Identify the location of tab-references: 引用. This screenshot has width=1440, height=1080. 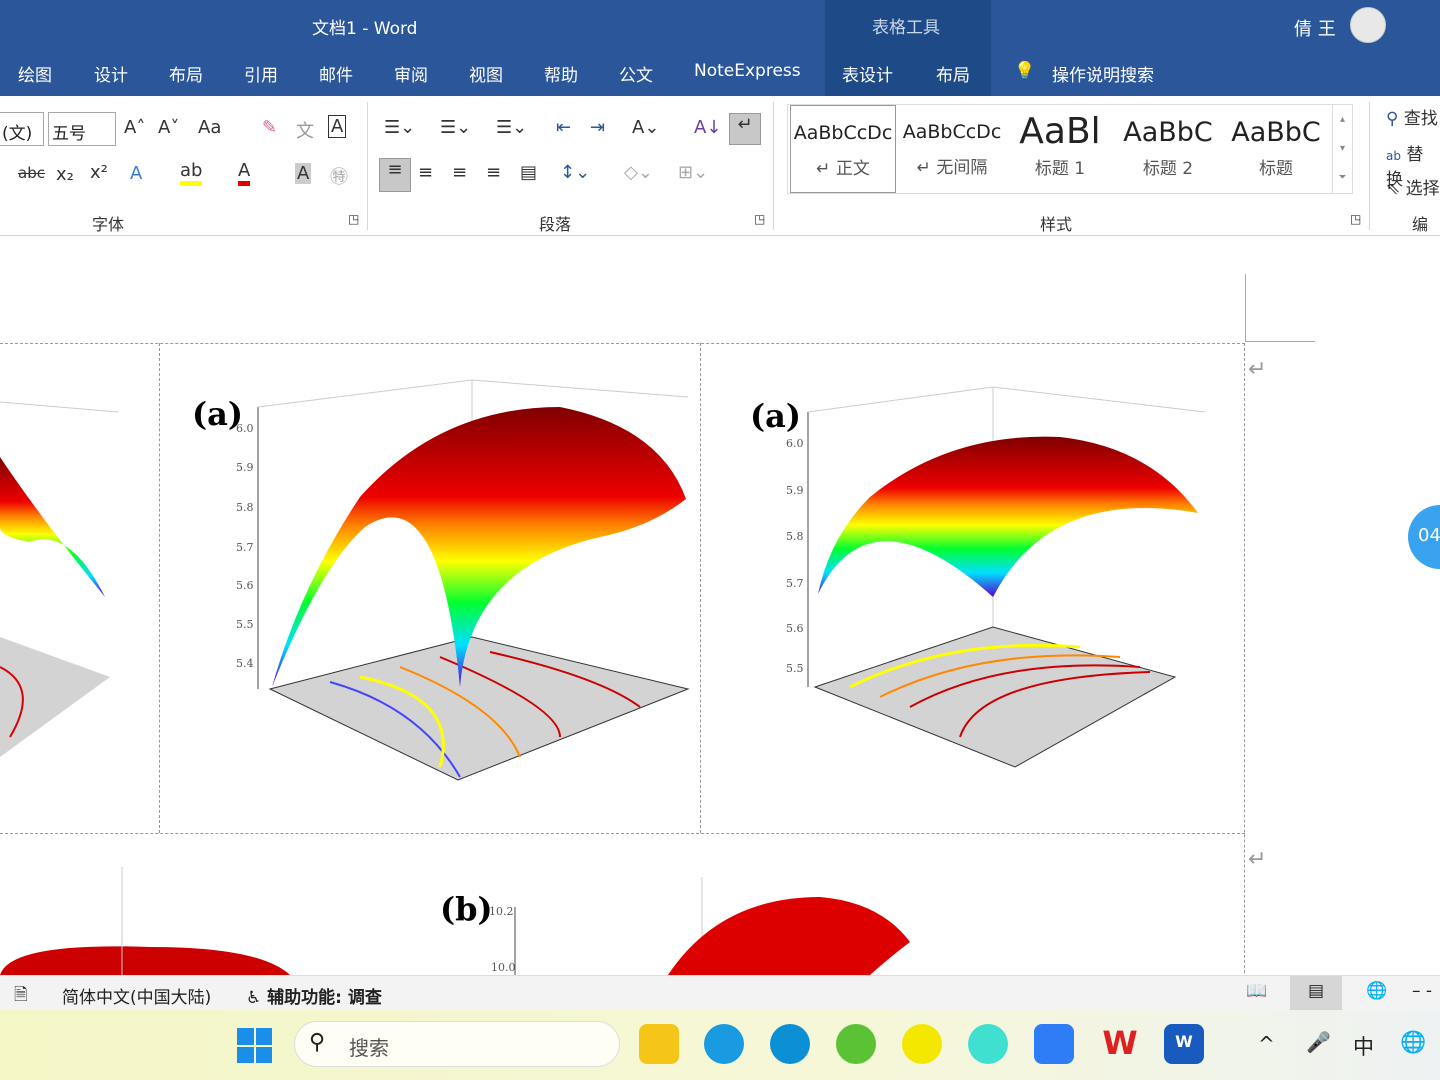
(261, 73).